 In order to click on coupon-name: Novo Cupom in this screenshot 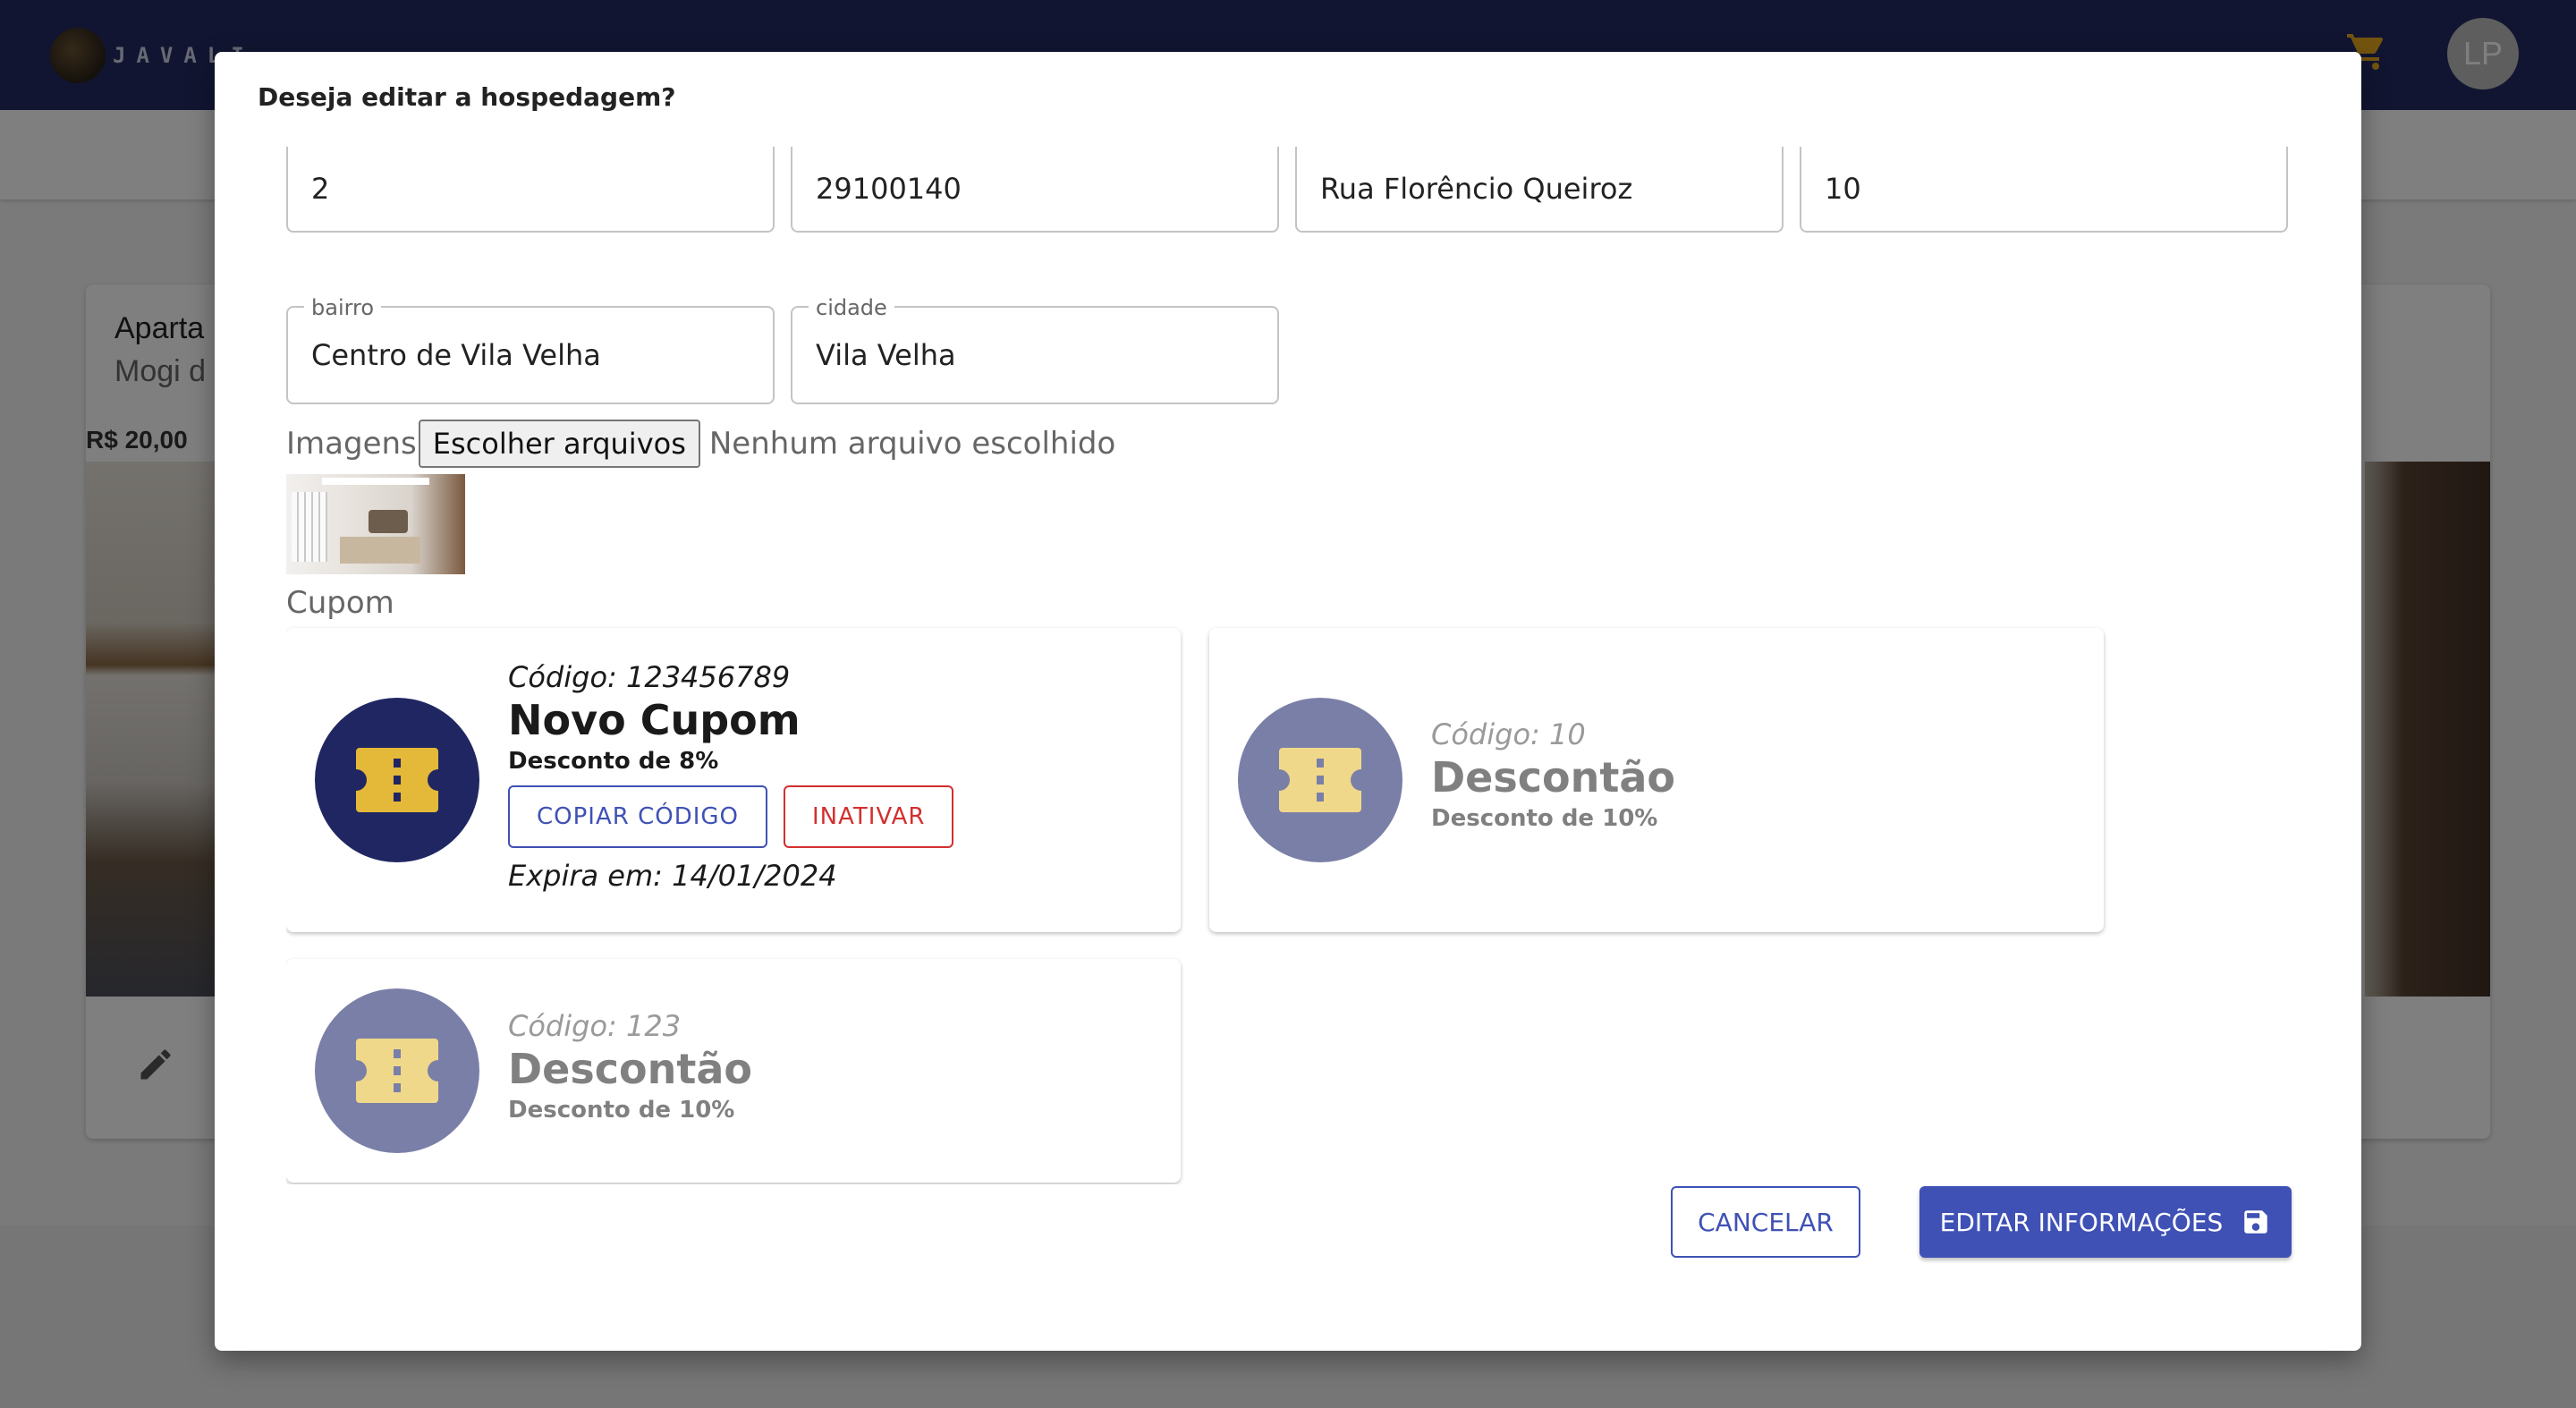, I will do `click(654, 720)`.